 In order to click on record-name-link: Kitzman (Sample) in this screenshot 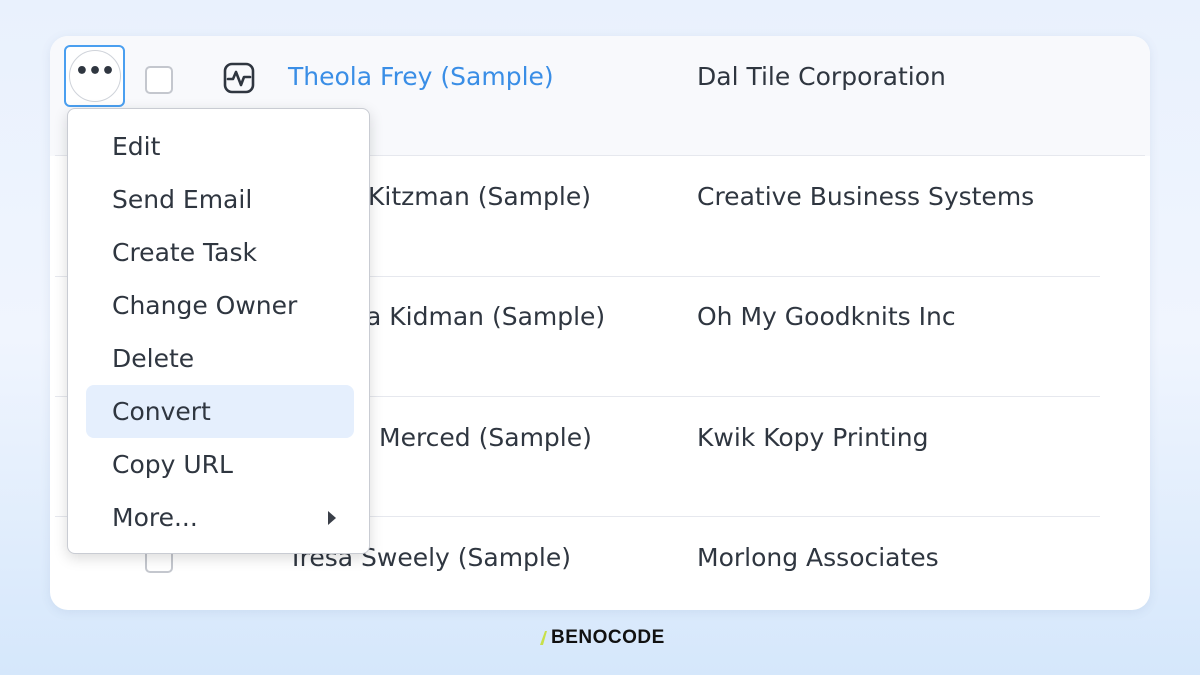, I will do `click(479, 196)`.